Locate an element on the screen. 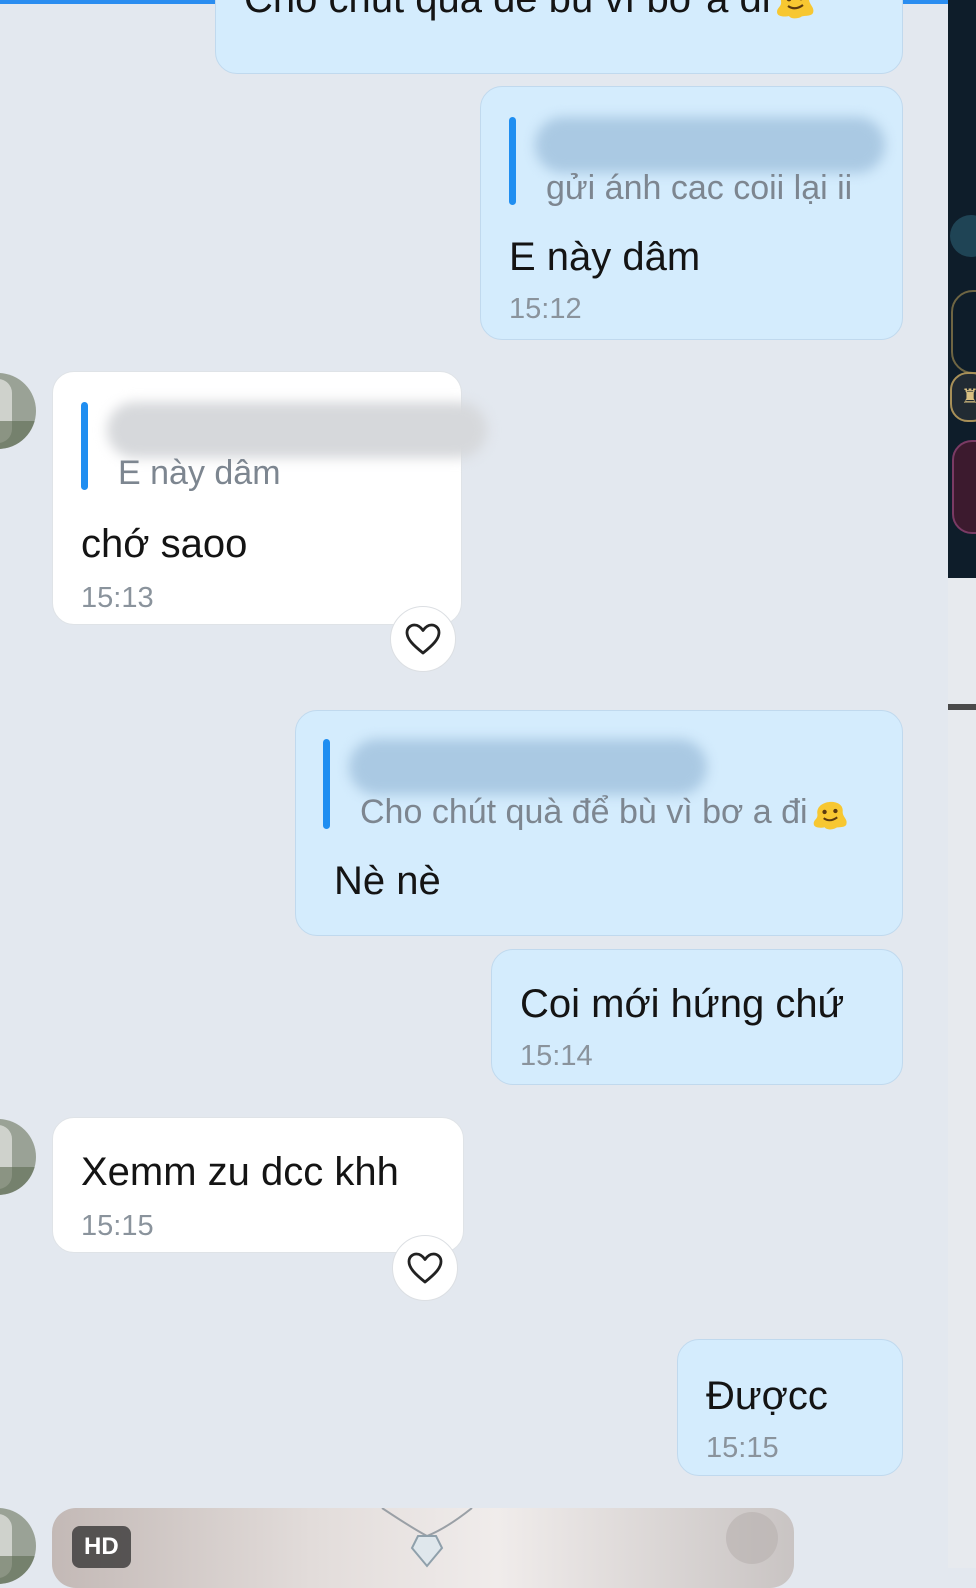 The width and height of the screenshot is (976, 1588). reply-quote-text: Cho chút quà để bù vì bơ a đi is located at coordinates (605, 812).